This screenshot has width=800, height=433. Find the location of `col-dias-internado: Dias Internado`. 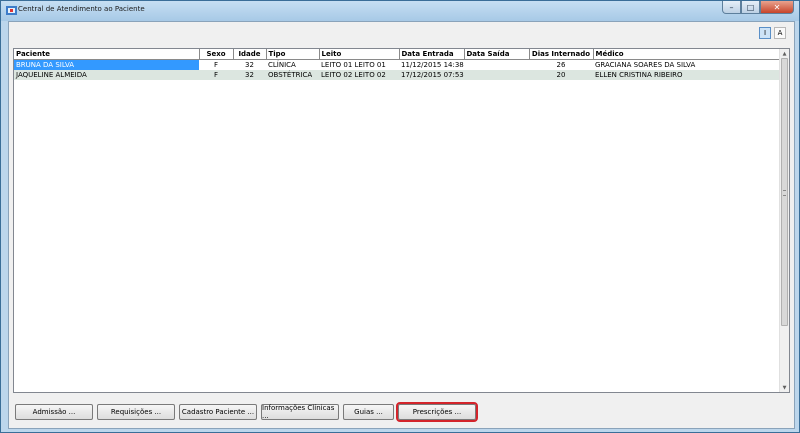

col-dias-internado: Dias Internado is located at coordinates (561, 54).